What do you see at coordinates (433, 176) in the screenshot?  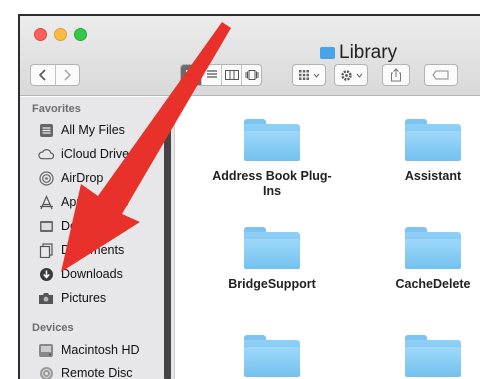 I see `file-name: Assistant` at bounding box center [433, 176].